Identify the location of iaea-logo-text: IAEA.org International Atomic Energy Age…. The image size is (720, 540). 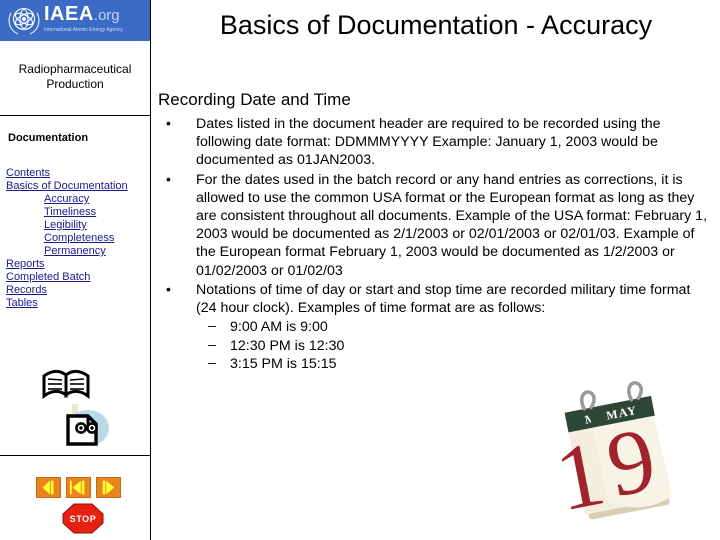
(83, 19).